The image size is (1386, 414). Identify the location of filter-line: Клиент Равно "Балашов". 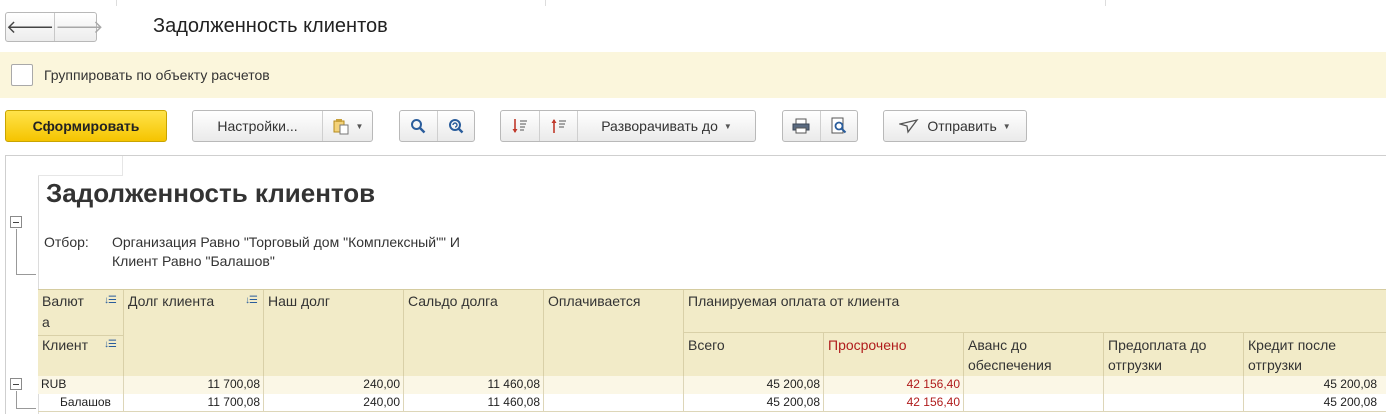
(193, 261).